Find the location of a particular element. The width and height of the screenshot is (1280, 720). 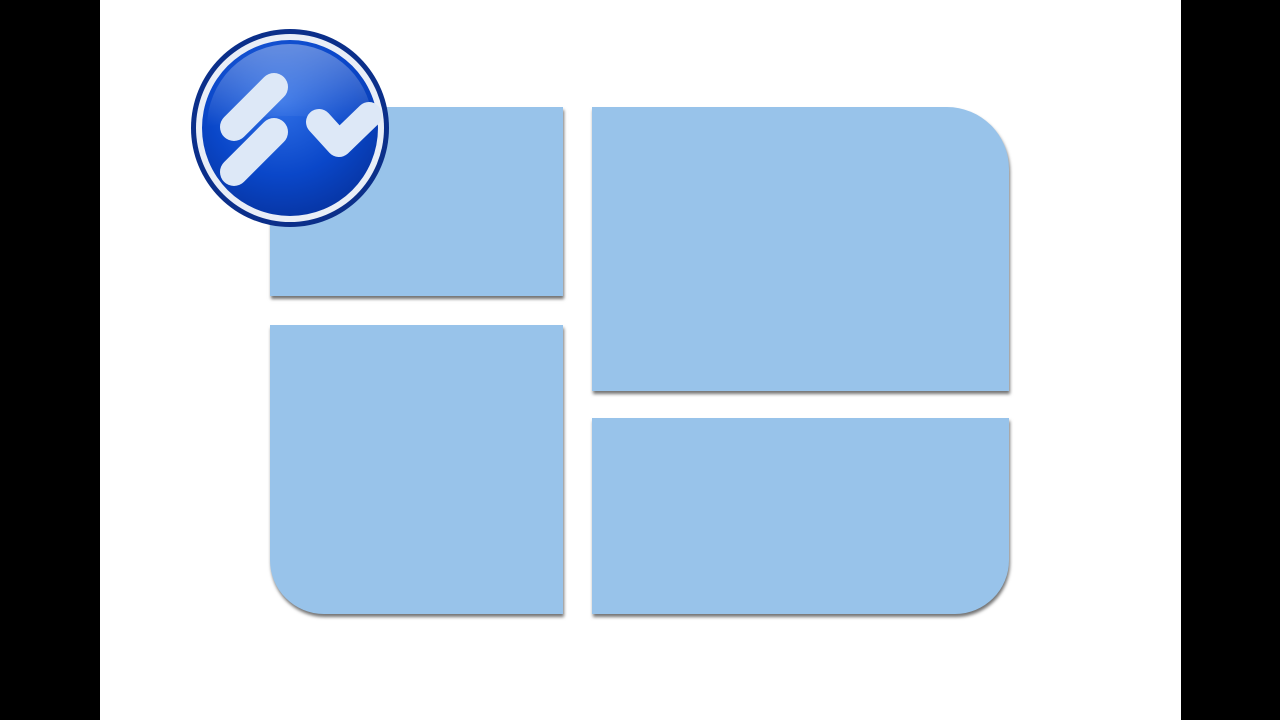

windows-logo-pane-bottom-left is located at coordinates (416, 469).